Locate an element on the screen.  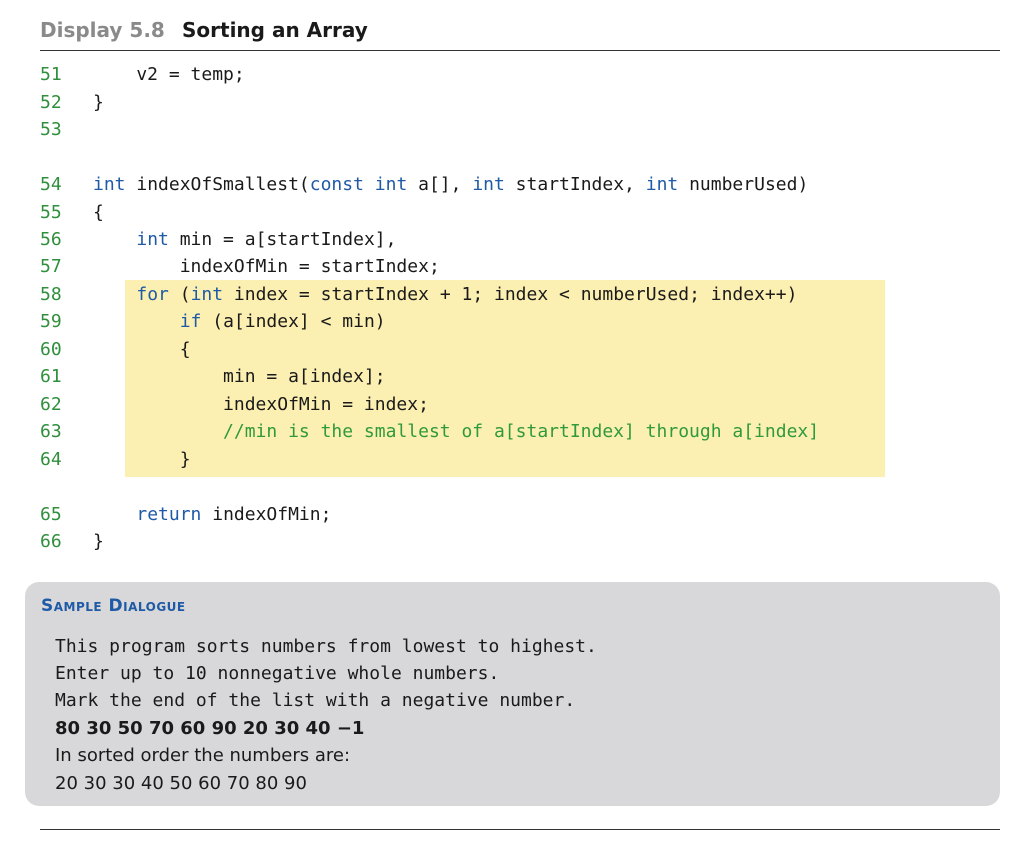
line-number: 66 is located at coordinates (51, 541).